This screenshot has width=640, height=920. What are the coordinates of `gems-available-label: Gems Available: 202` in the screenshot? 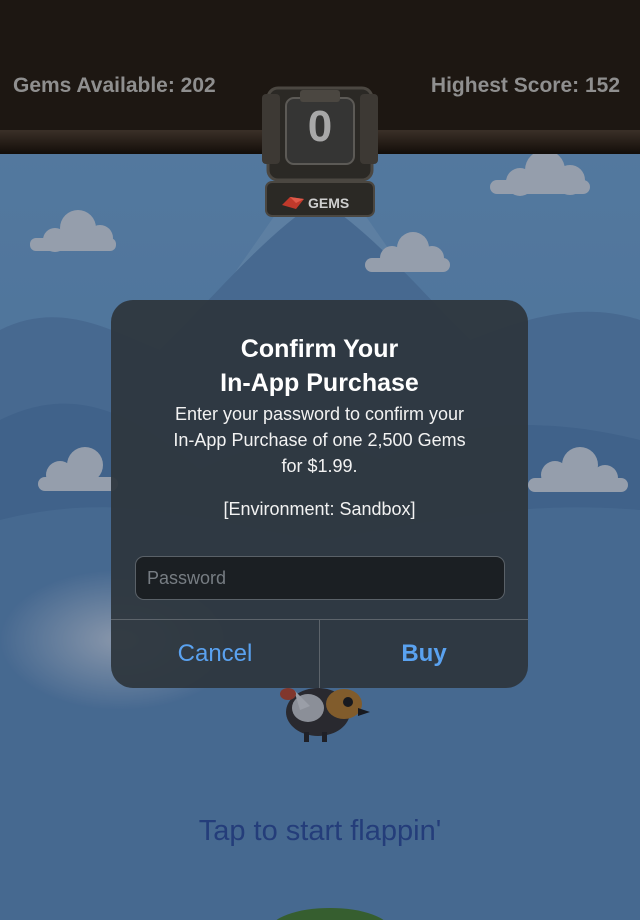 It's located at (114, 85).